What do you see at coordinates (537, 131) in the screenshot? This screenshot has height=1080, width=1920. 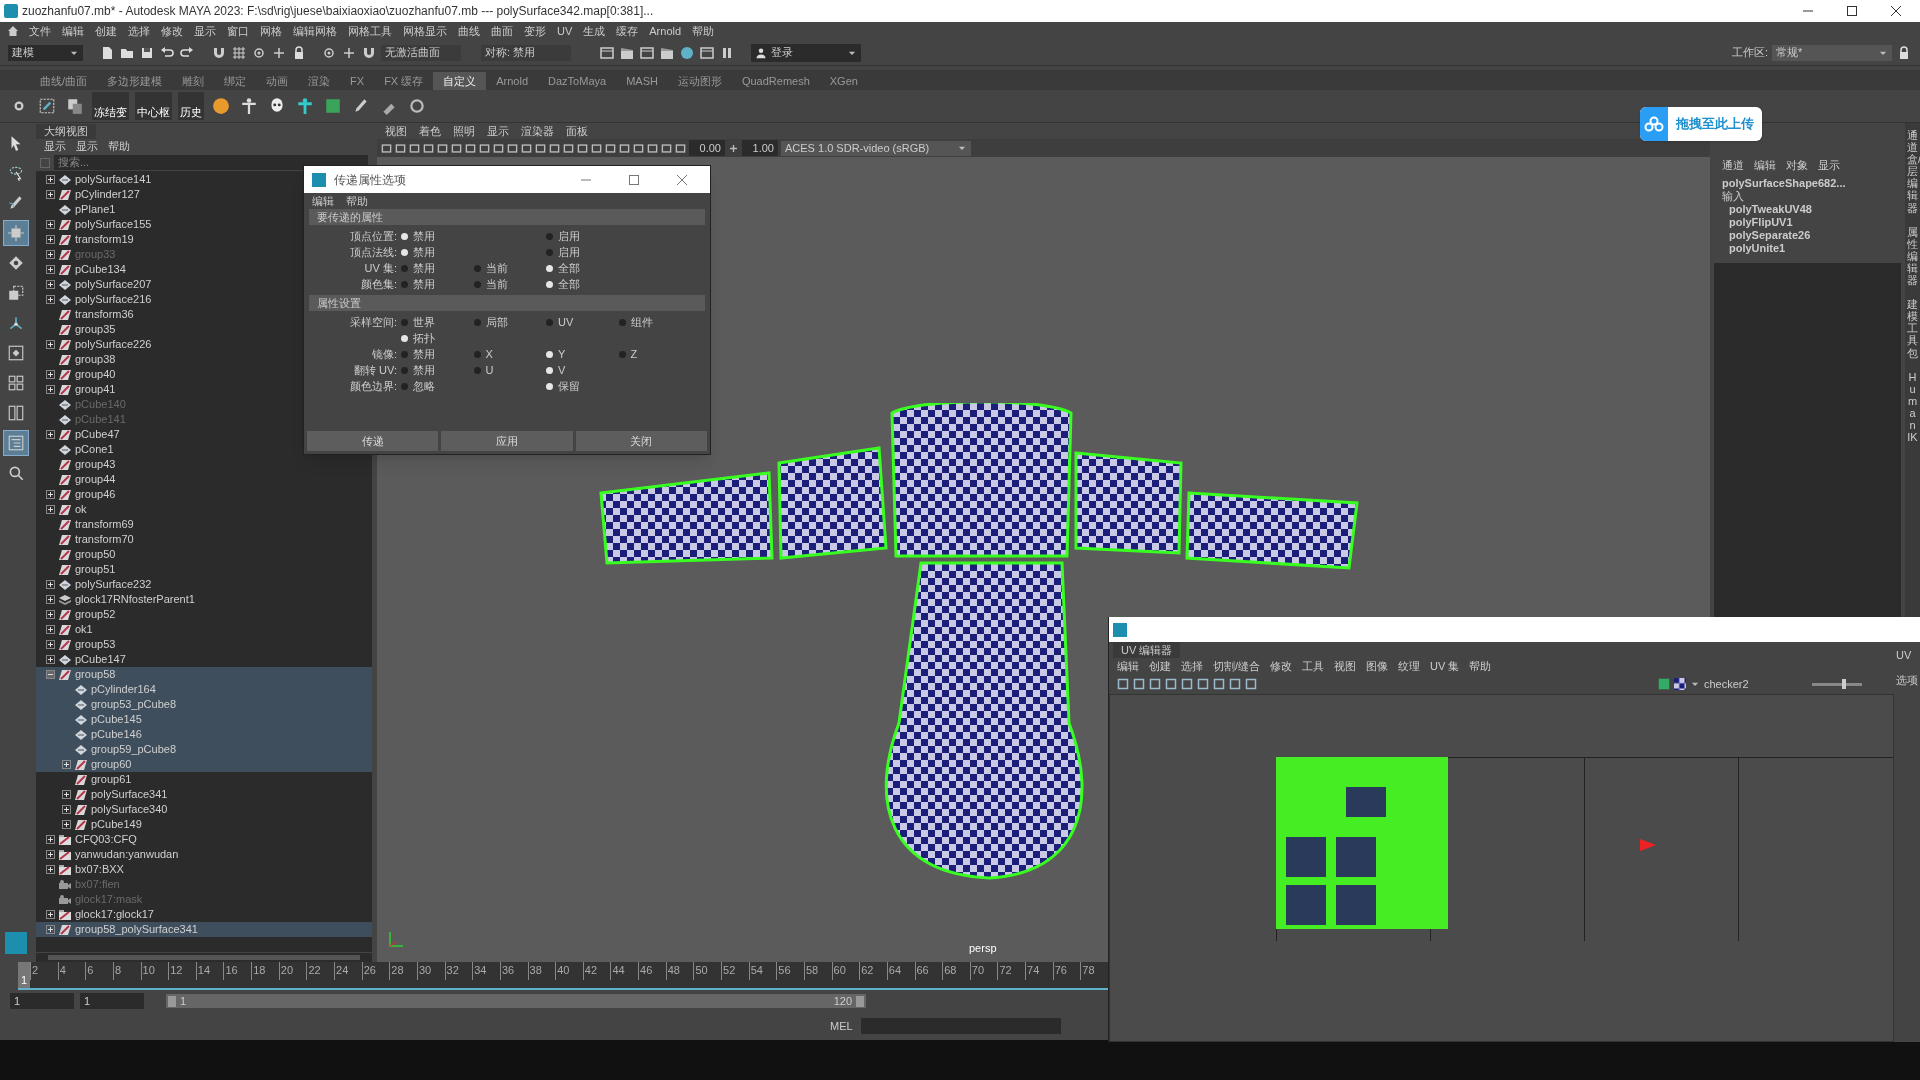 I see `panel-menu-item: 渲染器` at bounding box center [537, 131].